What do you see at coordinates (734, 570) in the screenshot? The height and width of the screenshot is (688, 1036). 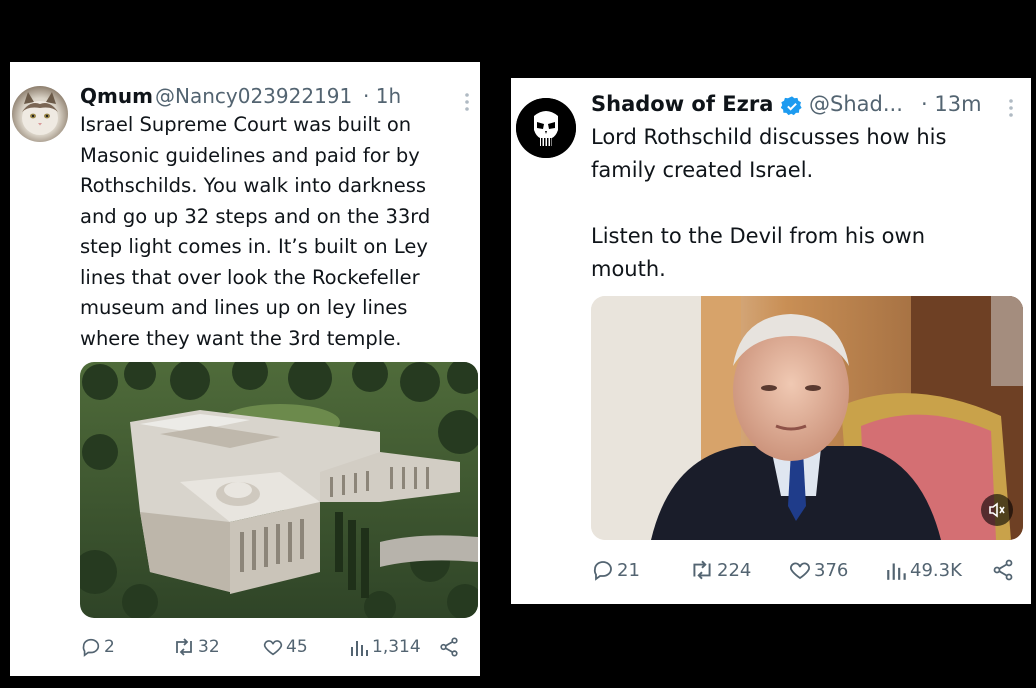 I see `repost-count: 224` at bounding box center [734, 570].